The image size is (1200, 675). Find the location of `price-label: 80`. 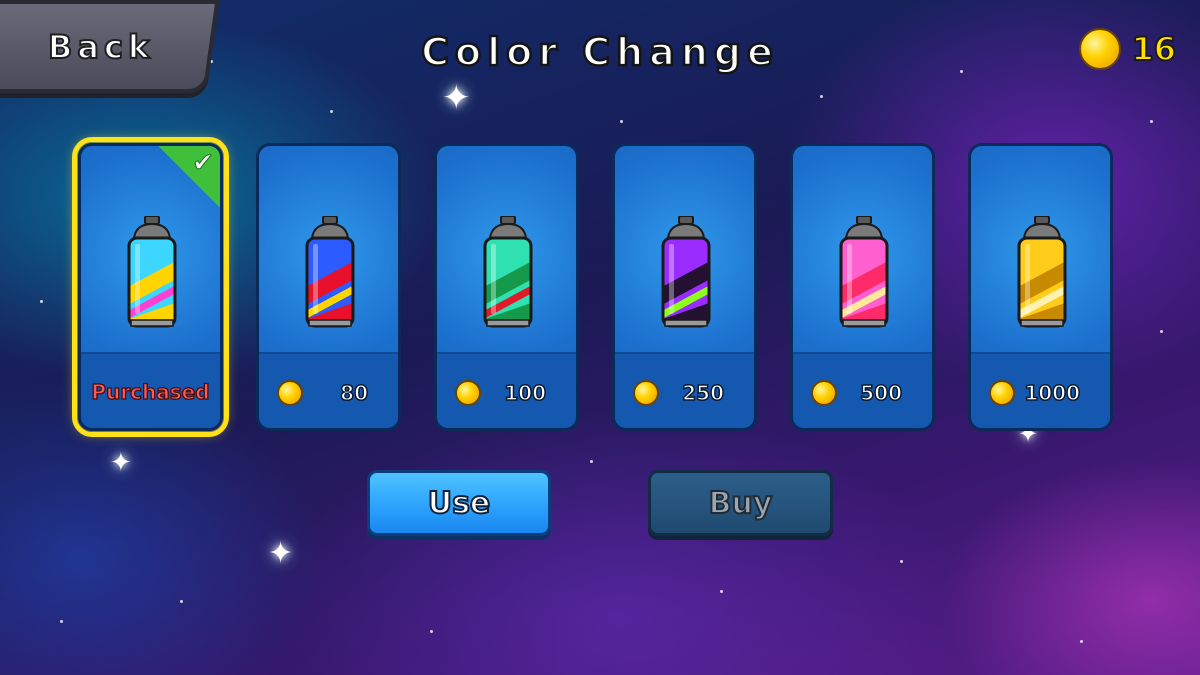

price-label: 80 is located at coordinates (353, 393).